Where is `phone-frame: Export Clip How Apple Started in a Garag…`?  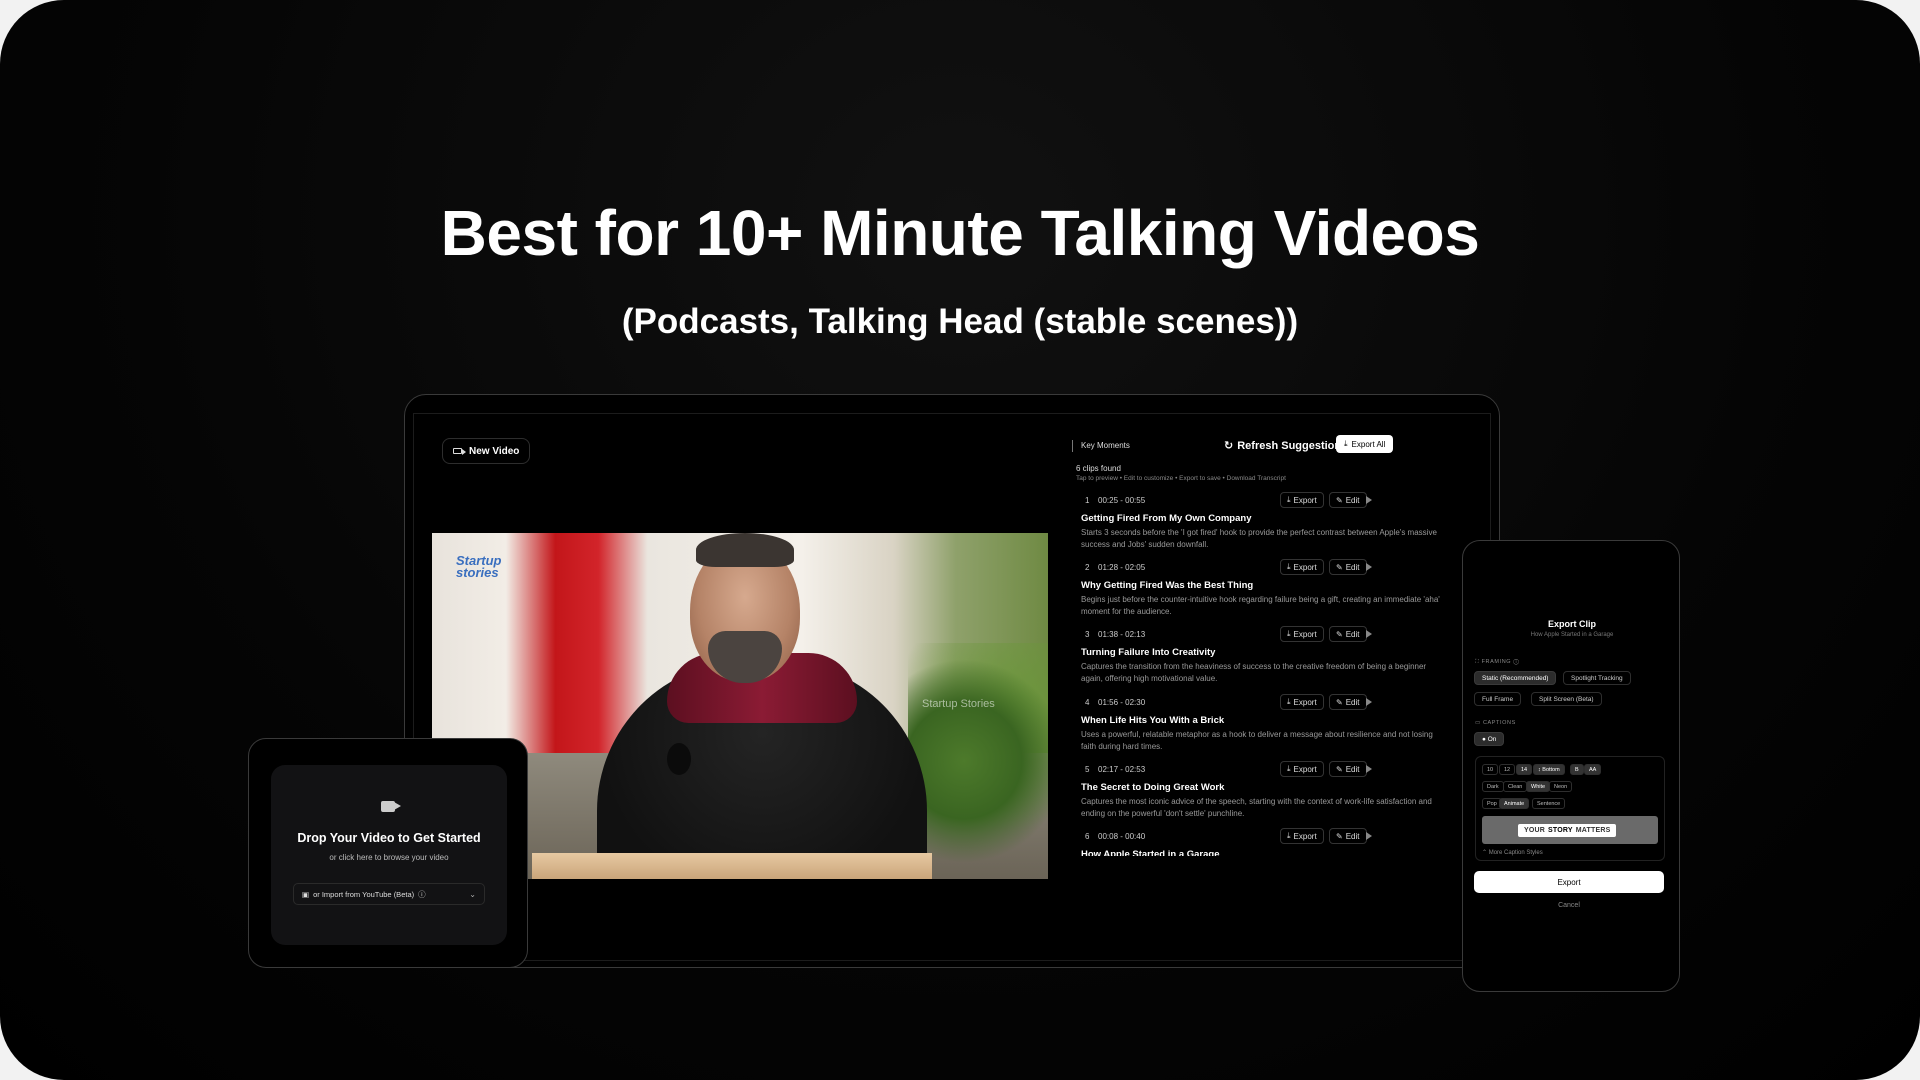 phone-frame: Export Clip How Apple Started in a Garag… is located at coordinates (1571, 766).